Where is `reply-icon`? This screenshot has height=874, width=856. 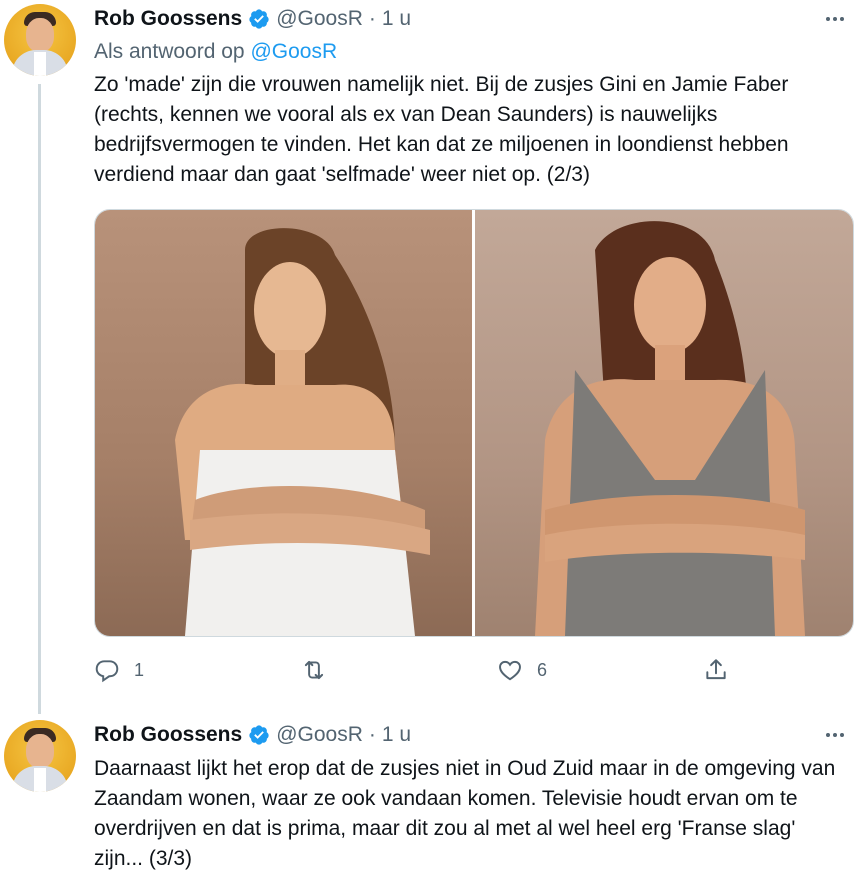
reply-icon is located at coordinates (107, 671).